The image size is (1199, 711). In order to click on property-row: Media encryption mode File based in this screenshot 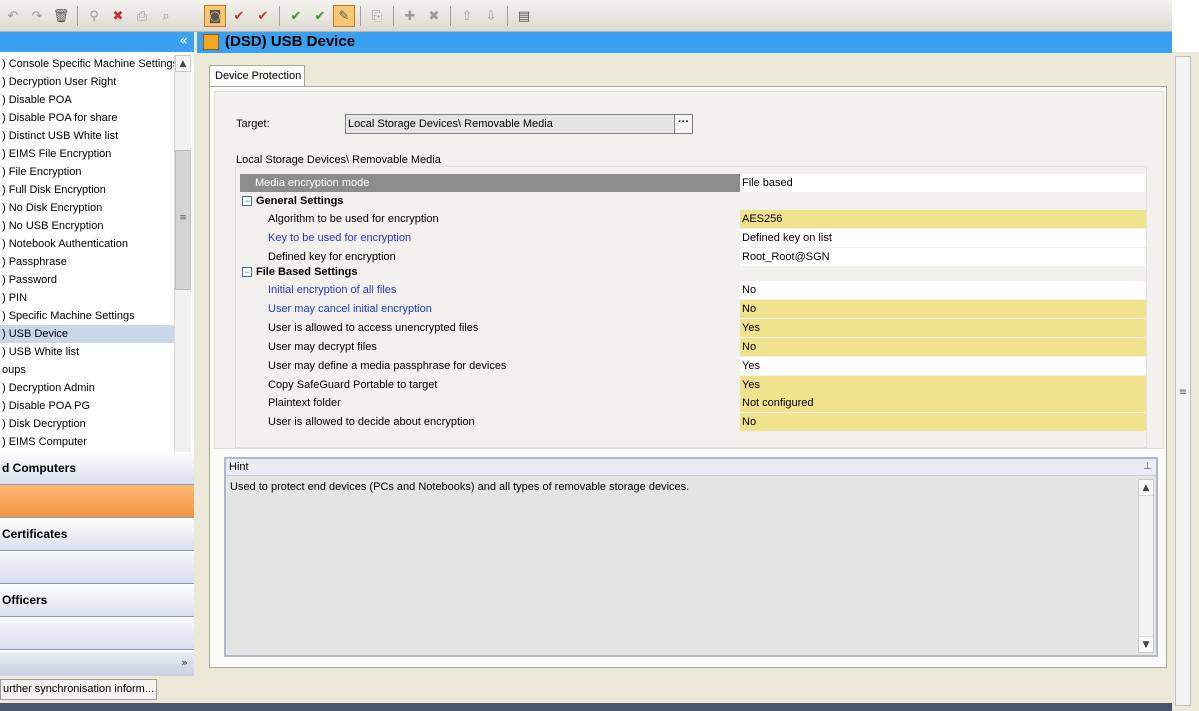, I will do `click(693, 183)`.